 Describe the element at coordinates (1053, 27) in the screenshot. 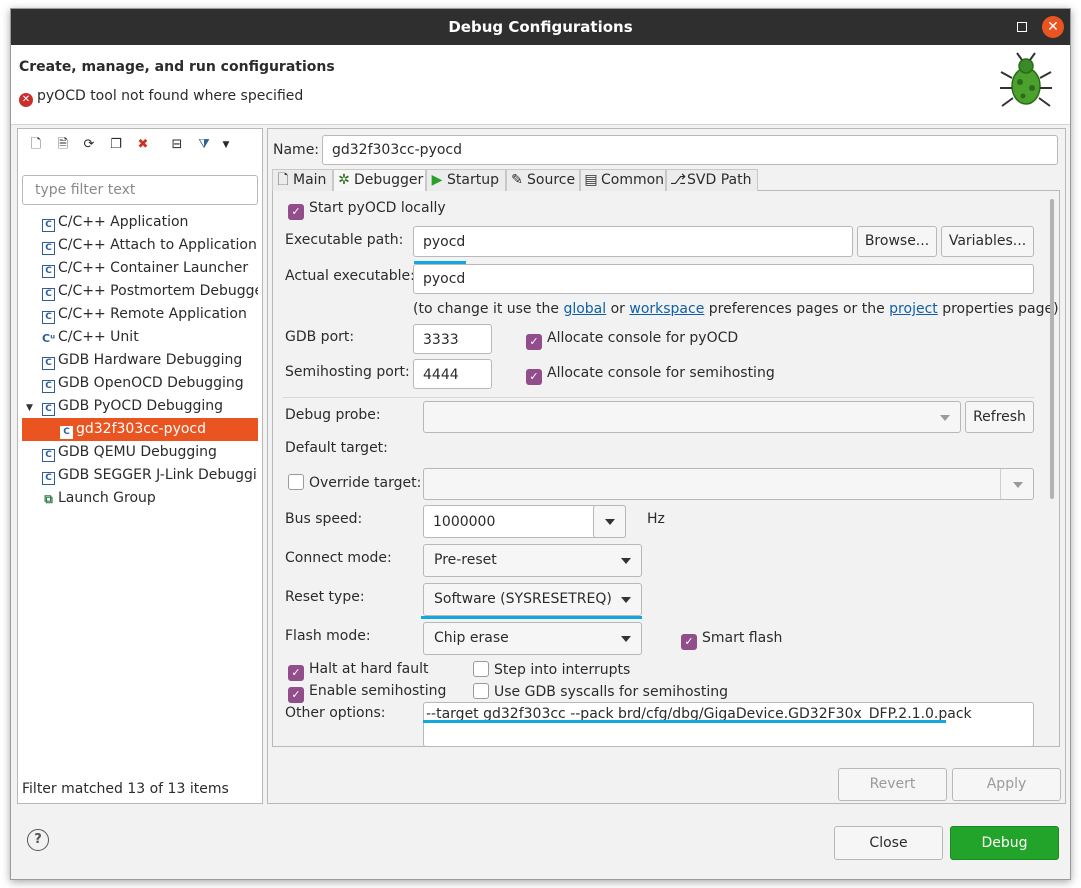

I see `window-close-button: ✕` at that location.